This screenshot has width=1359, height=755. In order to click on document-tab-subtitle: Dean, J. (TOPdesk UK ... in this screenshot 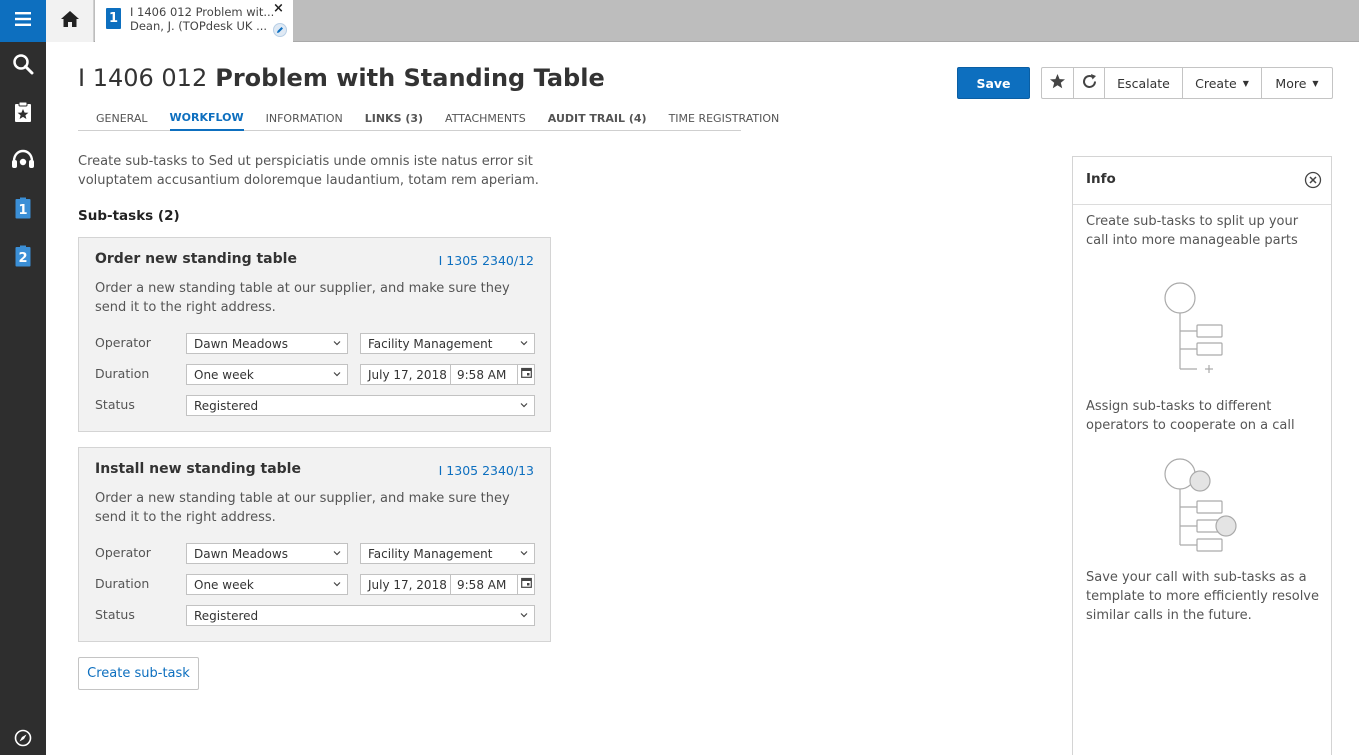, I will do `click(199, 26)`.